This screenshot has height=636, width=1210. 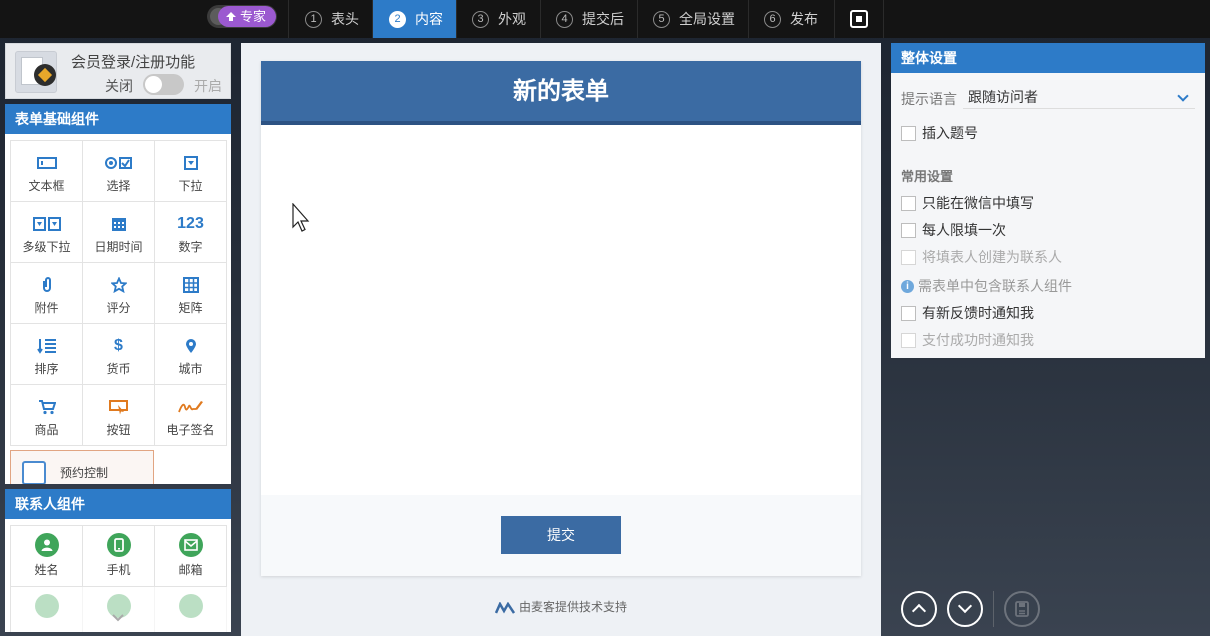 I want to click on tab-global-settings: 5 全局设置, so click(x=692, y=19).